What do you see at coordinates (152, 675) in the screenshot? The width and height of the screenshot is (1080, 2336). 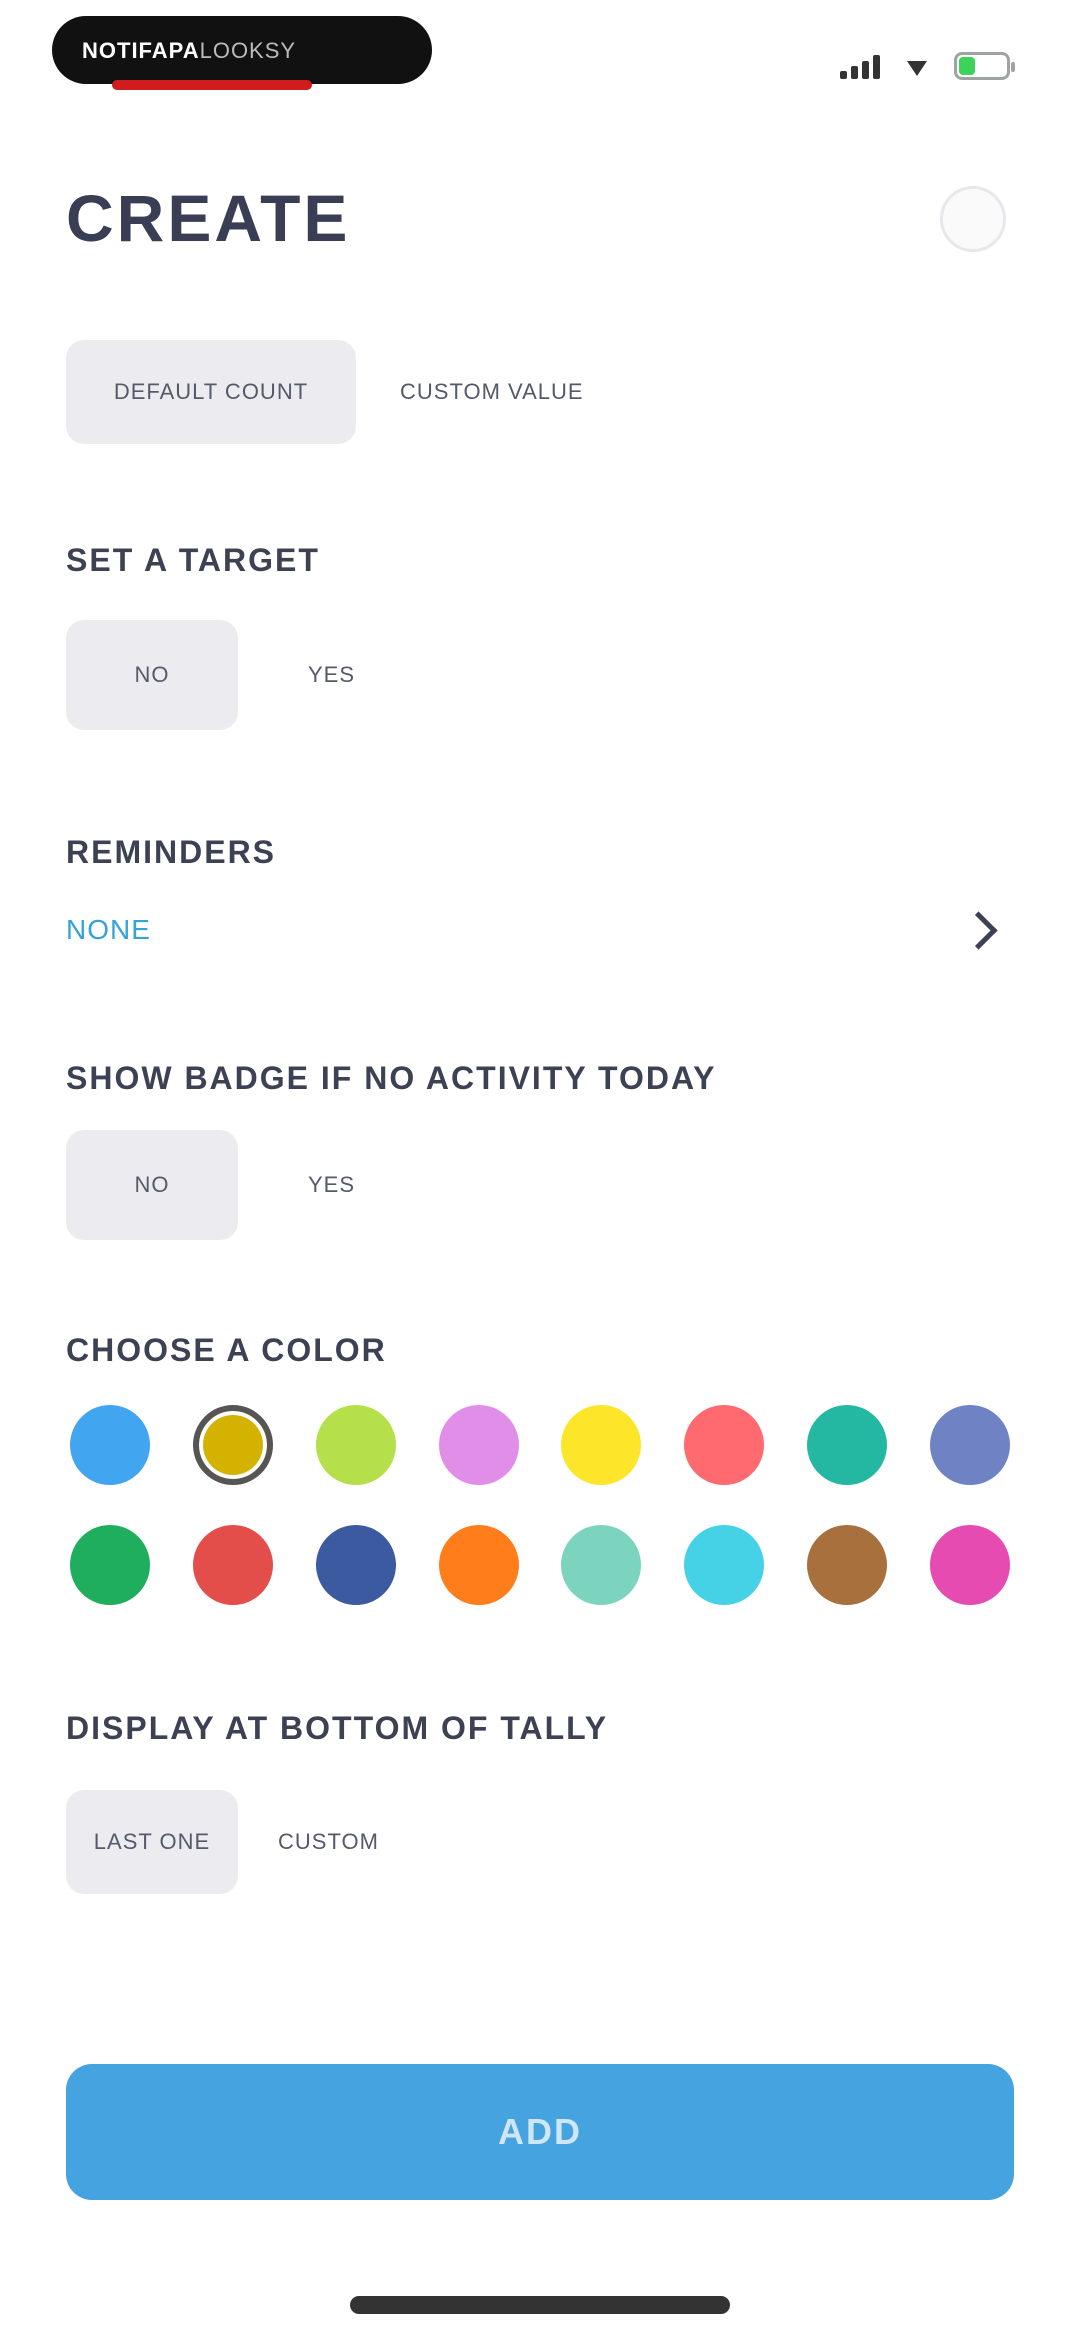 I see `target-no-option: NO` at bounding box center [152, 675].